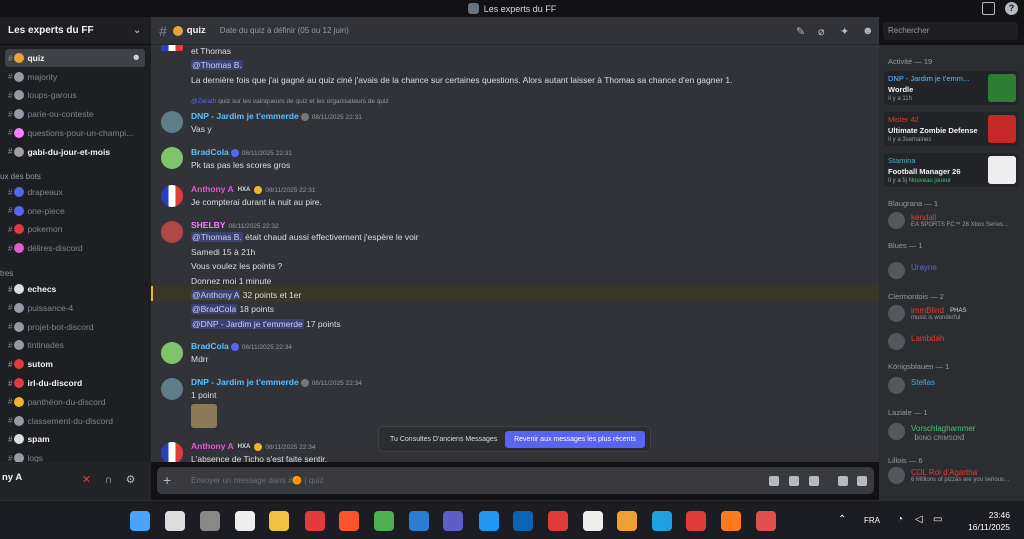 The width and height of the screenshot is (1024, 539). I want to click on settings-gear-icon: ⚙, so click(130, 480).